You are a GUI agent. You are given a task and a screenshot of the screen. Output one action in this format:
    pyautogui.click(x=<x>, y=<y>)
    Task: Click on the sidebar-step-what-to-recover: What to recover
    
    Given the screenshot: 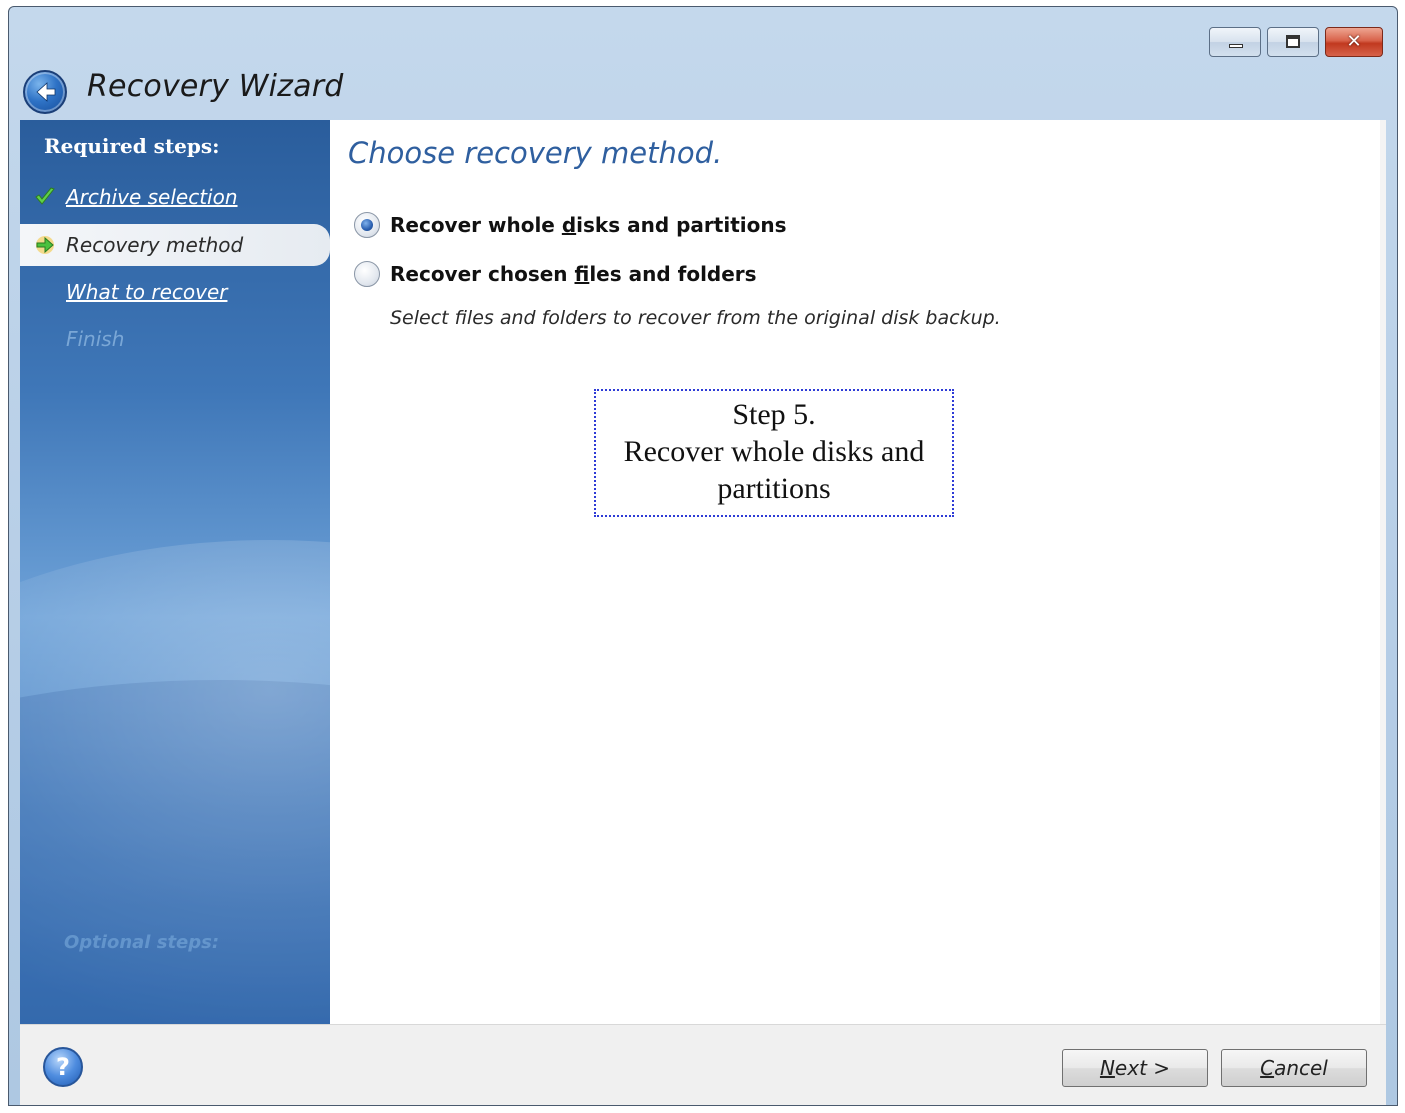 What is the action you would take?
    pyautogui.click(x=175, y=292)
    